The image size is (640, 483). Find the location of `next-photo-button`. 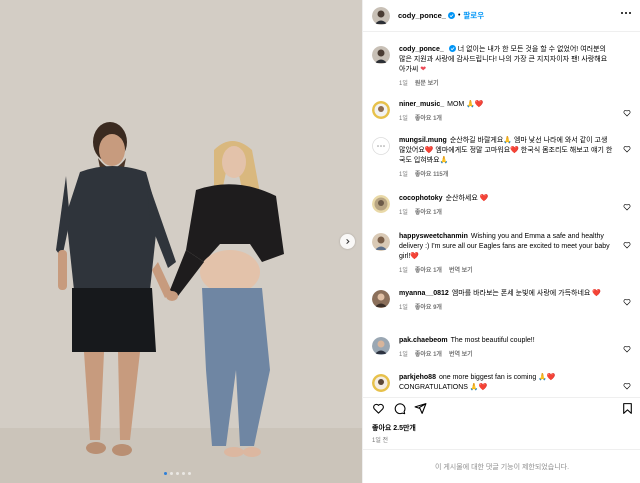

next-photo-button is located at coordinates (347, 241).